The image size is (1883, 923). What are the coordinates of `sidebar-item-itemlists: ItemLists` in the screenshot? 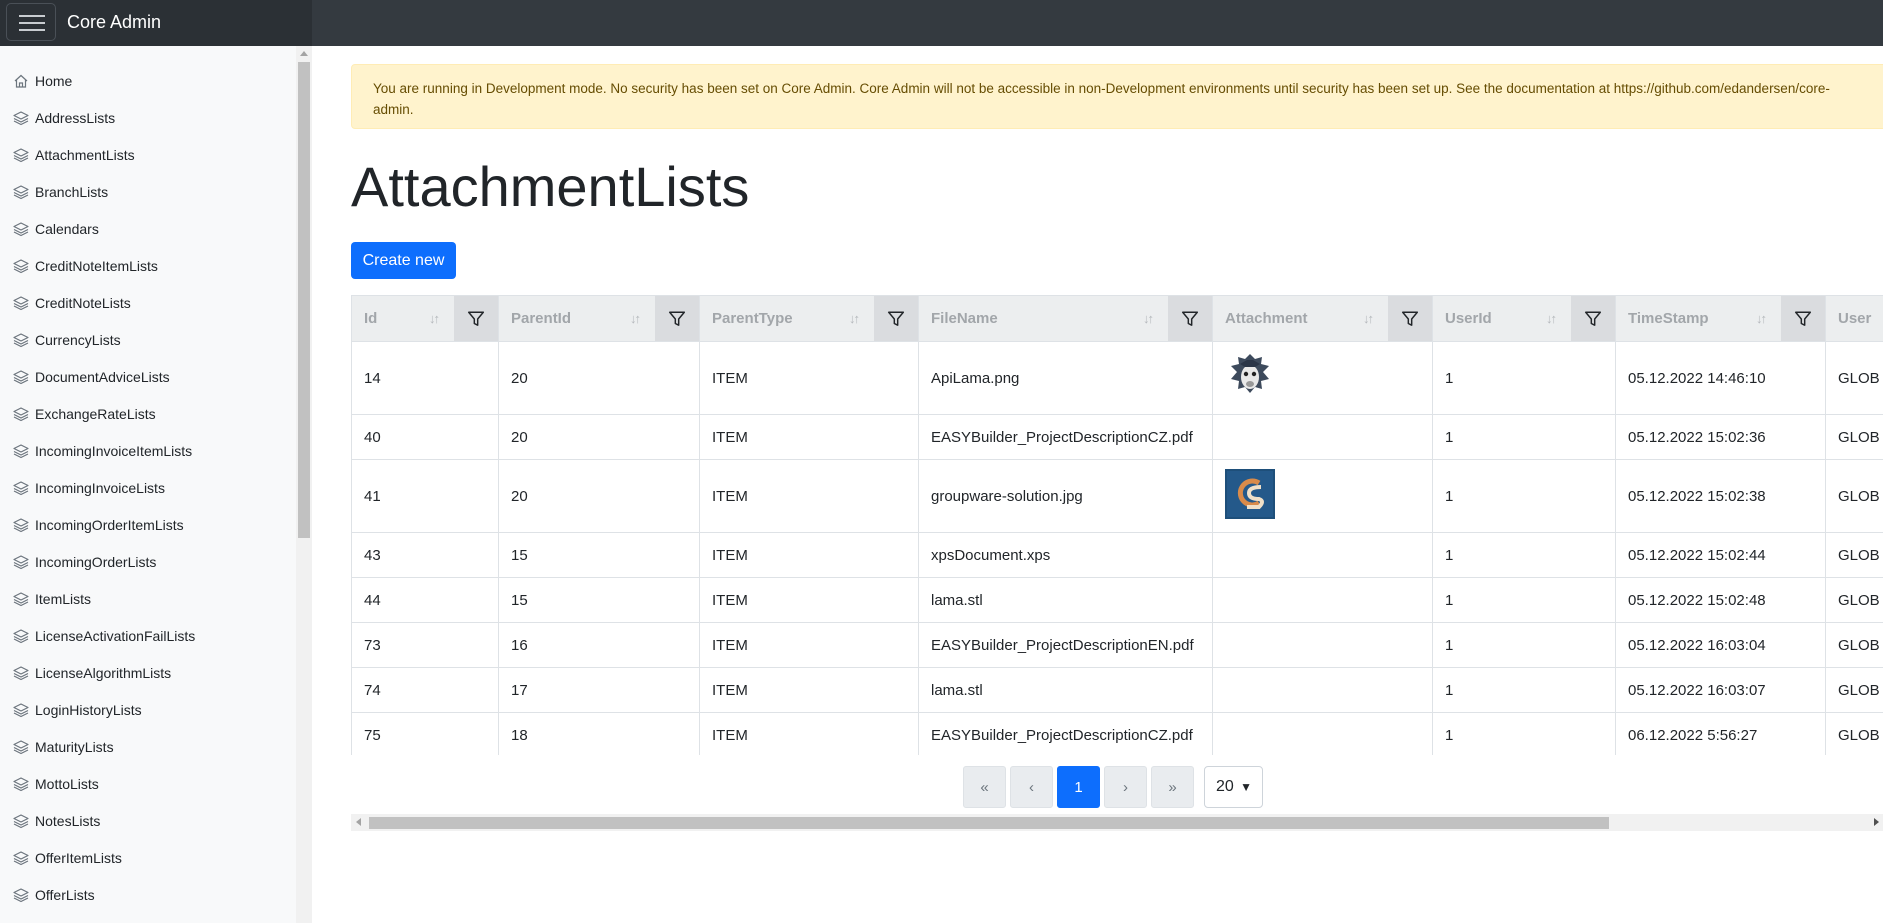 It's located at (148, 599).